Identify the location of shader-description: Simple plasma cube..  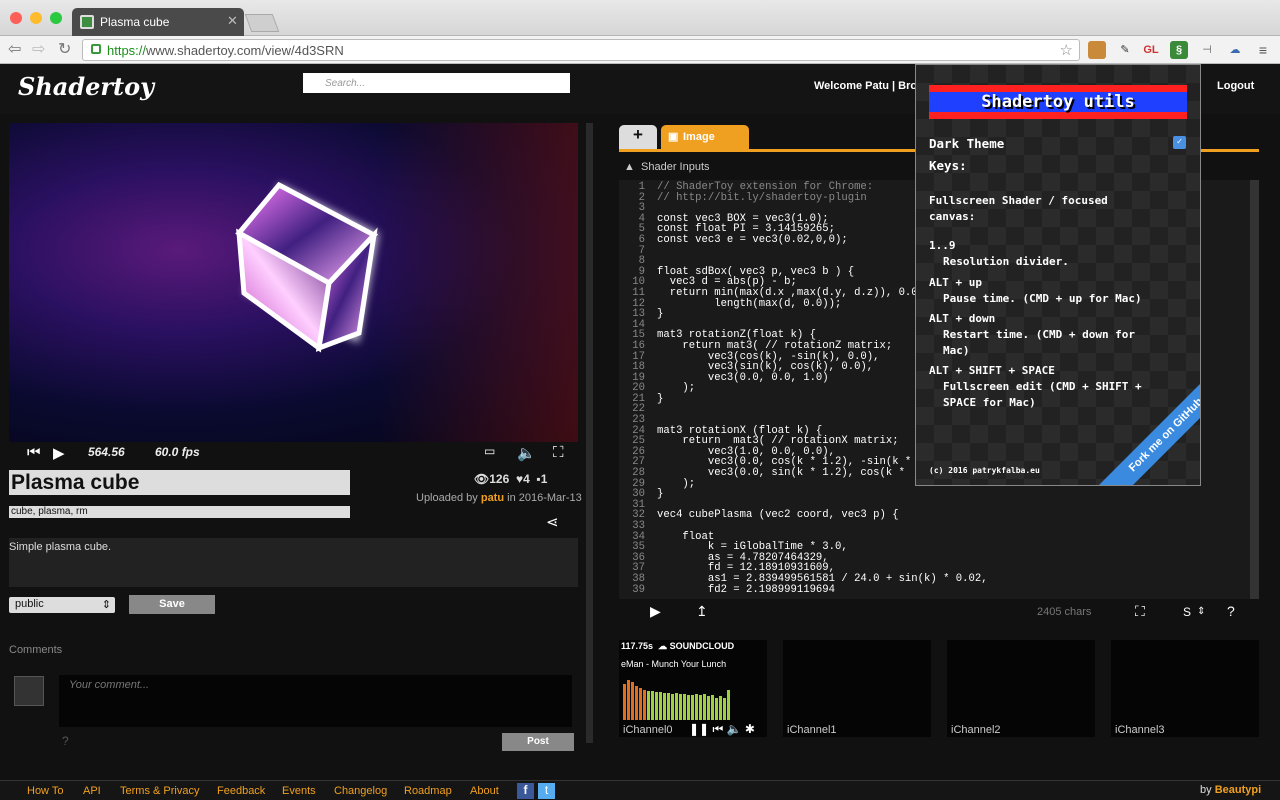
(293, 562).